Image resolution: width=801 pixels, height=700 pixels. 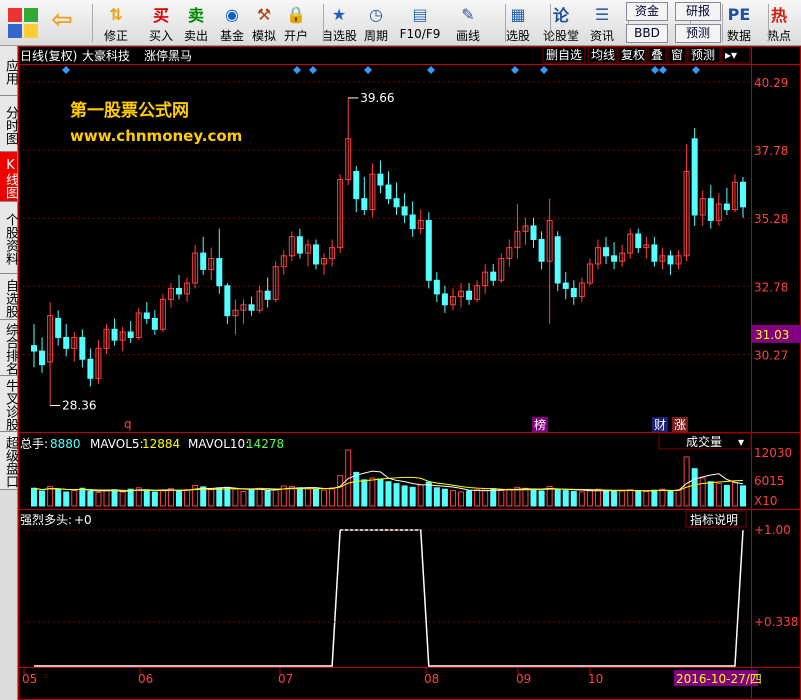 I want to click on toolbar-label: 论股堂, so click(x=560, y=36).